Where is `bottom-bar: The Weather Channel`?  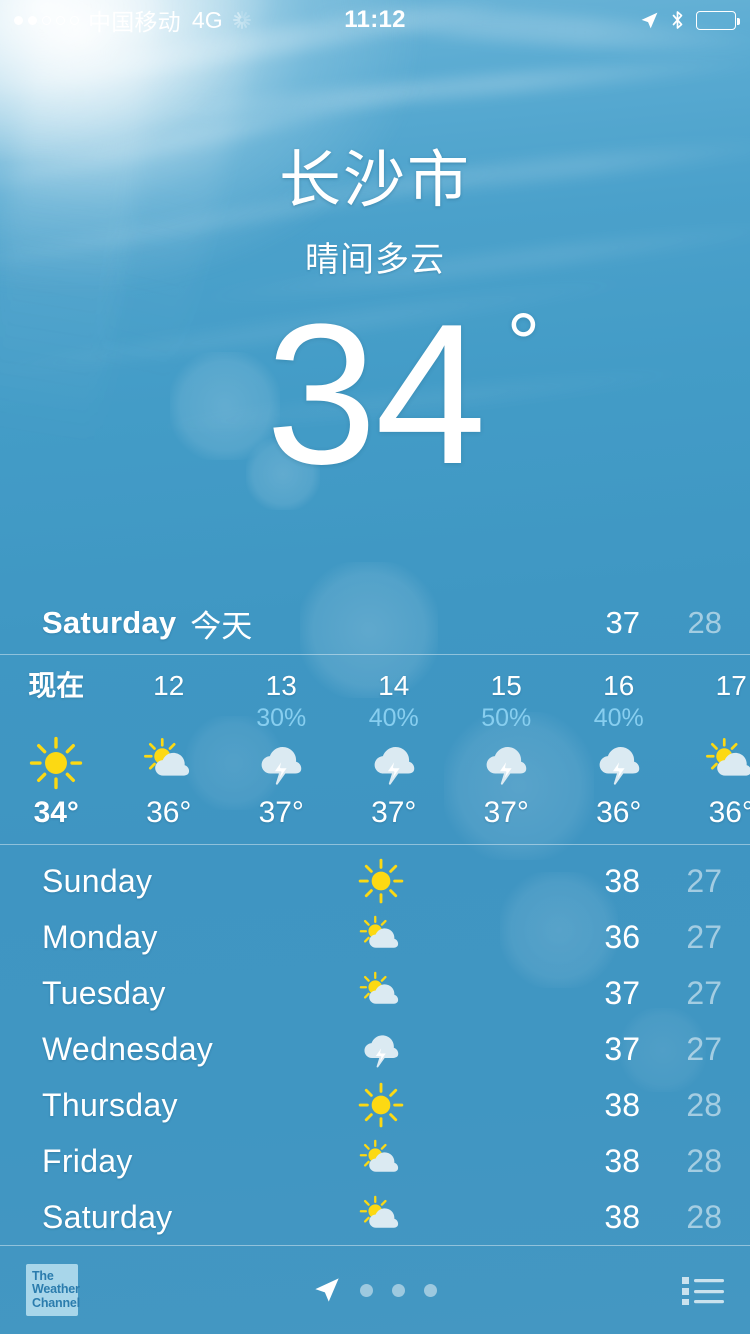 bottom-bar: The Weather Channel is located at coordinates (375, 1290).